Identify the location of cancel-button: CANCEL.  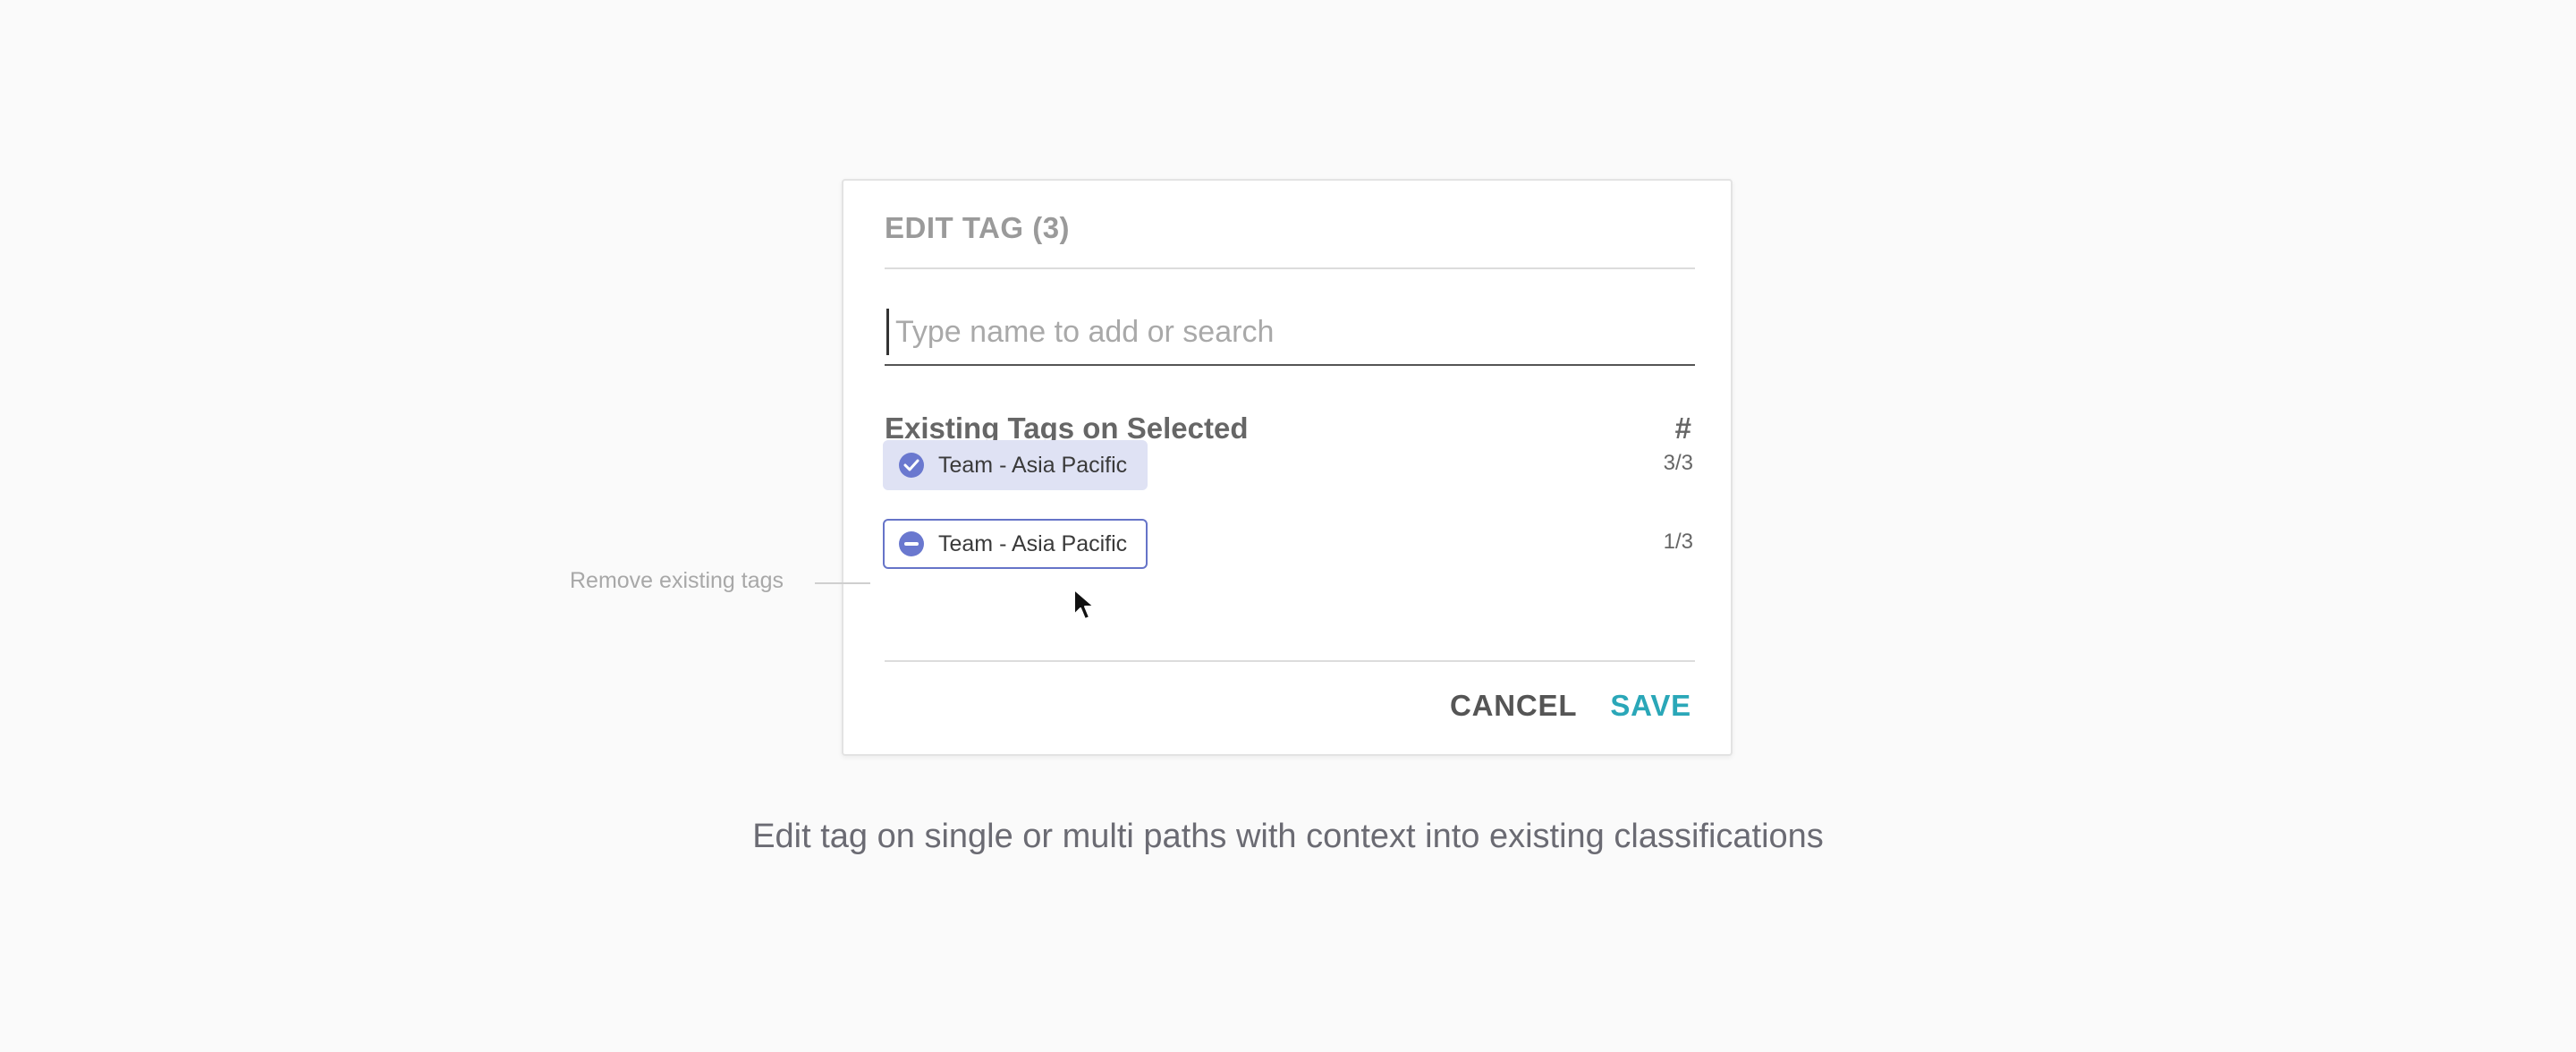
(1513, 706).